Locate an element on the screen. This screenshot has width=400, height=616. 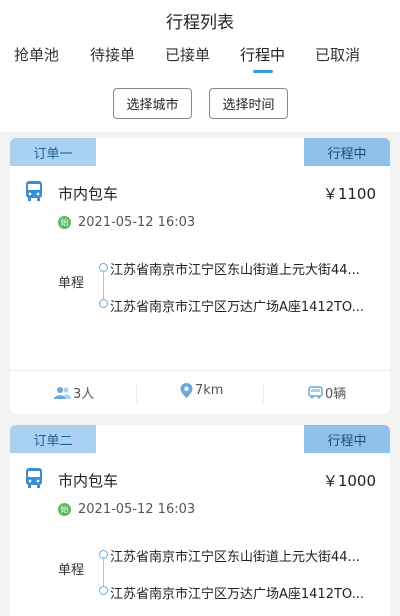
page-title: 行程列表 is located at coordinates (200, 23).